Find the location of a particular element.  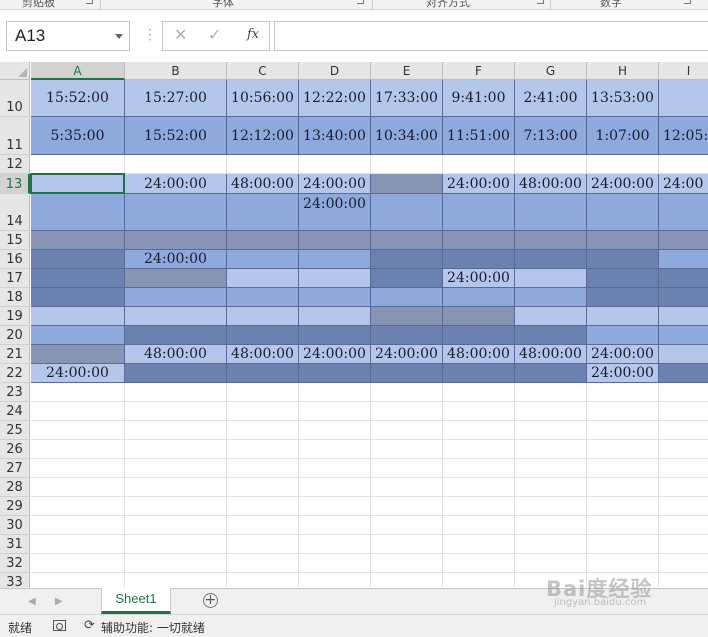

cell-g21: 48:00:00 is located at coordinates (551, 354).